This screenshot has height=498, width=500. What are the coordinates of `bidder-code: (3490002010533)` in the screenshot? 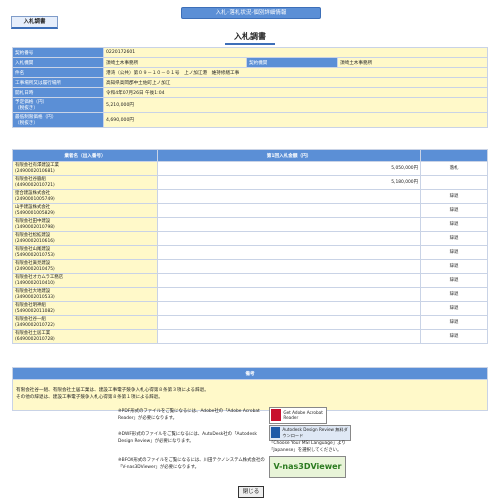 It's located at (35, 297).